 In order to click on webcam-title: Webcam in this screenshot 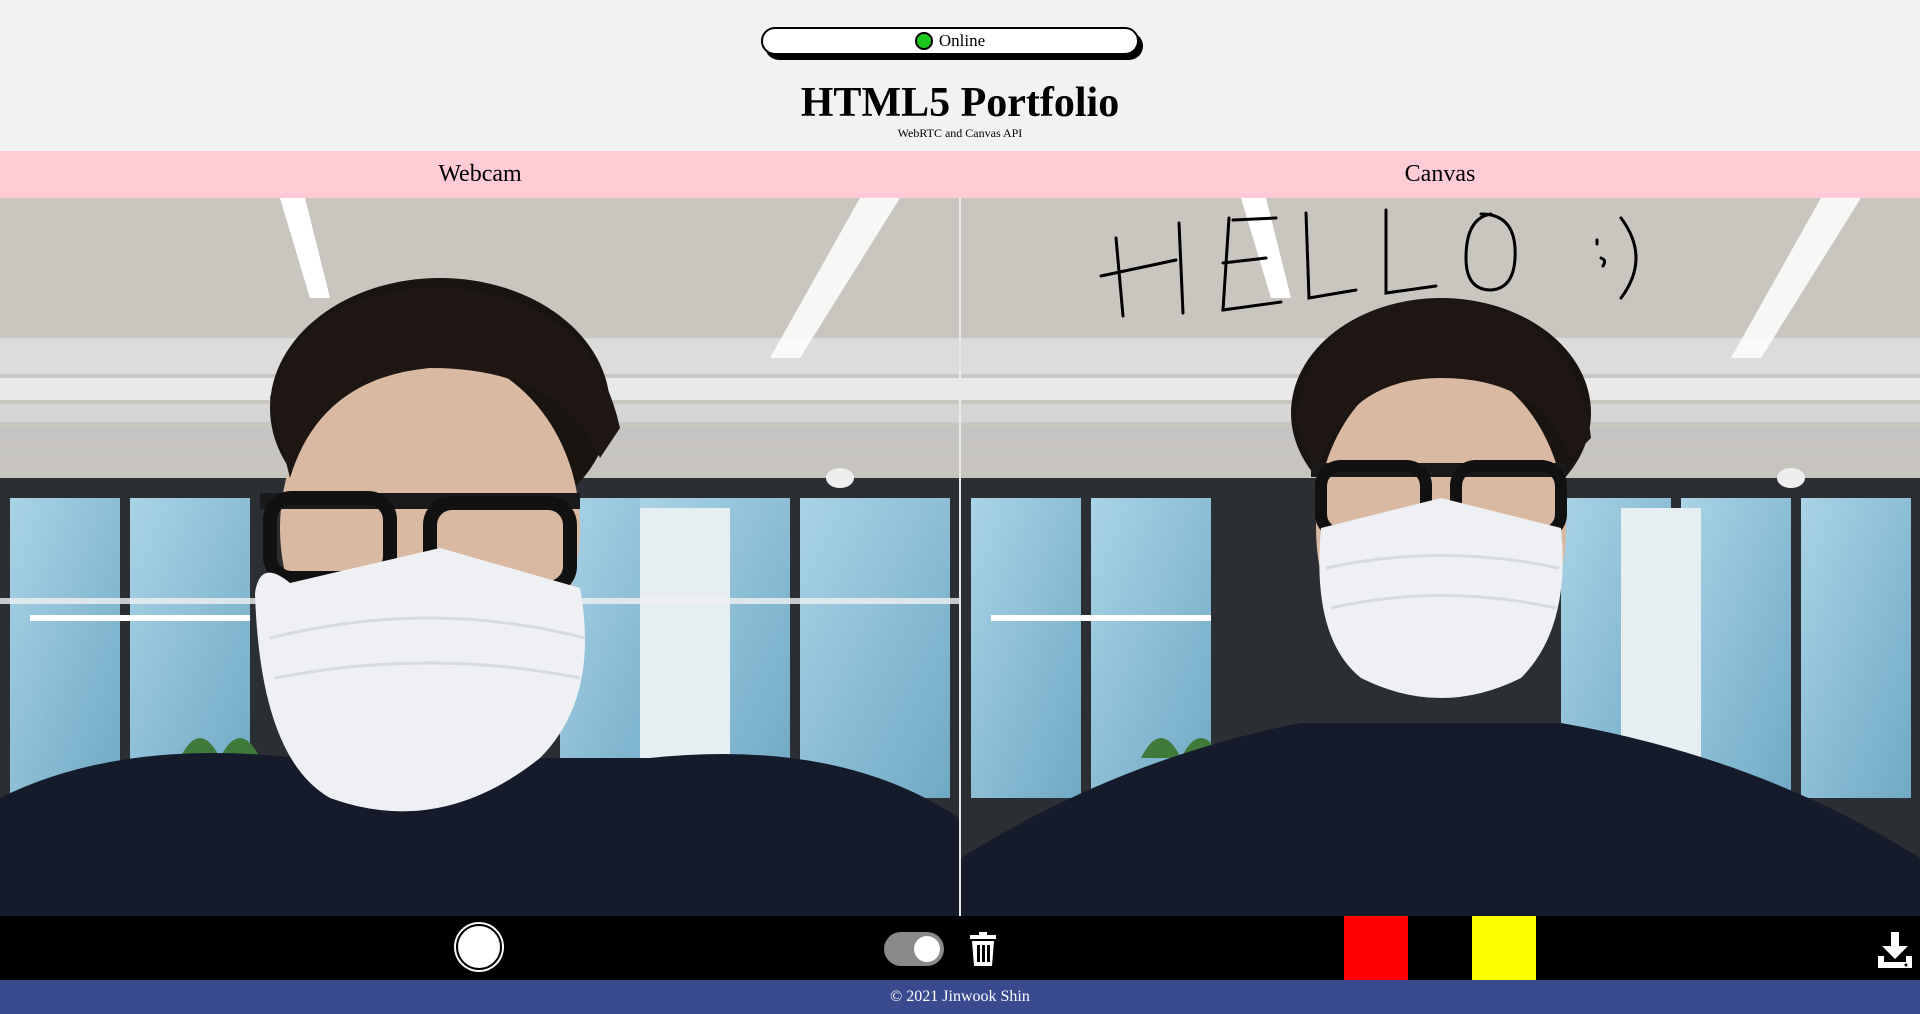, I will do `click(480, 174)`.